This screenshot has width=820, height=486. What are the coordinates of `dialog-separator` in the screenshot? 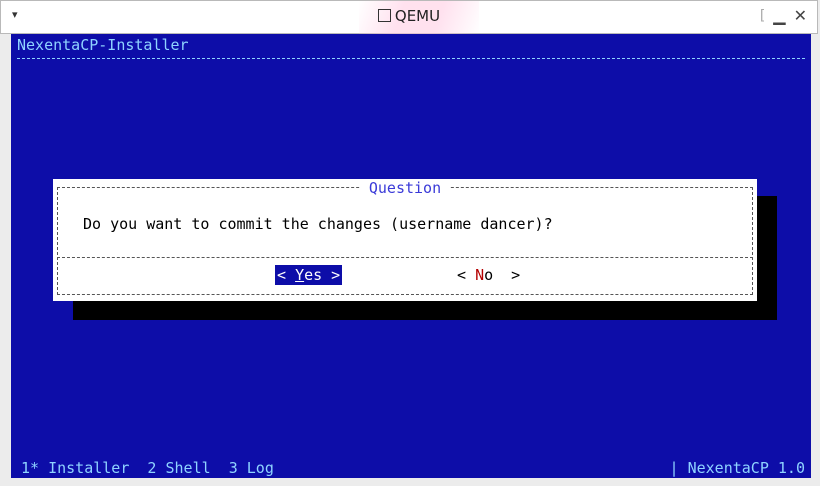 It's located at (405, 257).